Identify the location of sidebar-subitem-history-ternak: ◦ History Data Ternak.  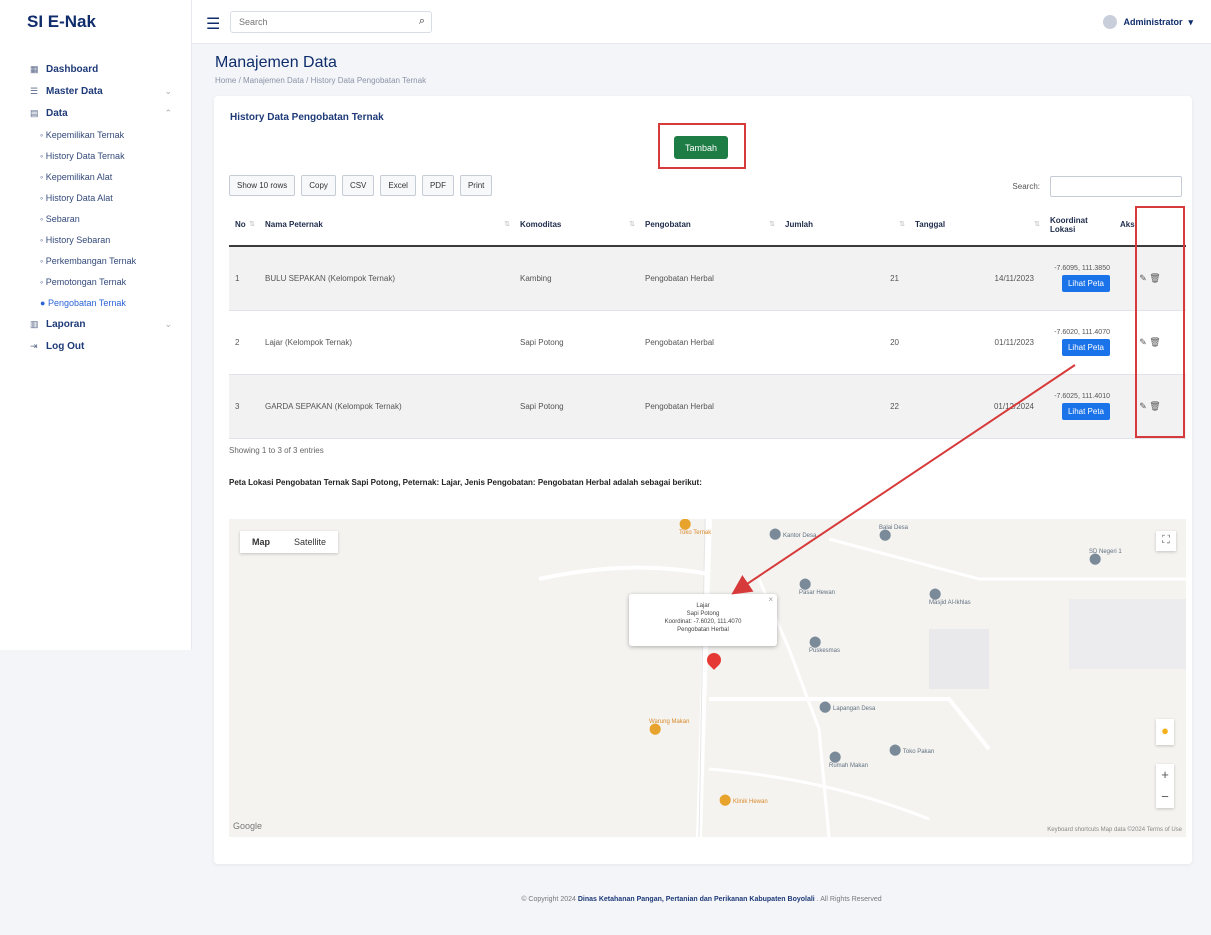
(96, 155).